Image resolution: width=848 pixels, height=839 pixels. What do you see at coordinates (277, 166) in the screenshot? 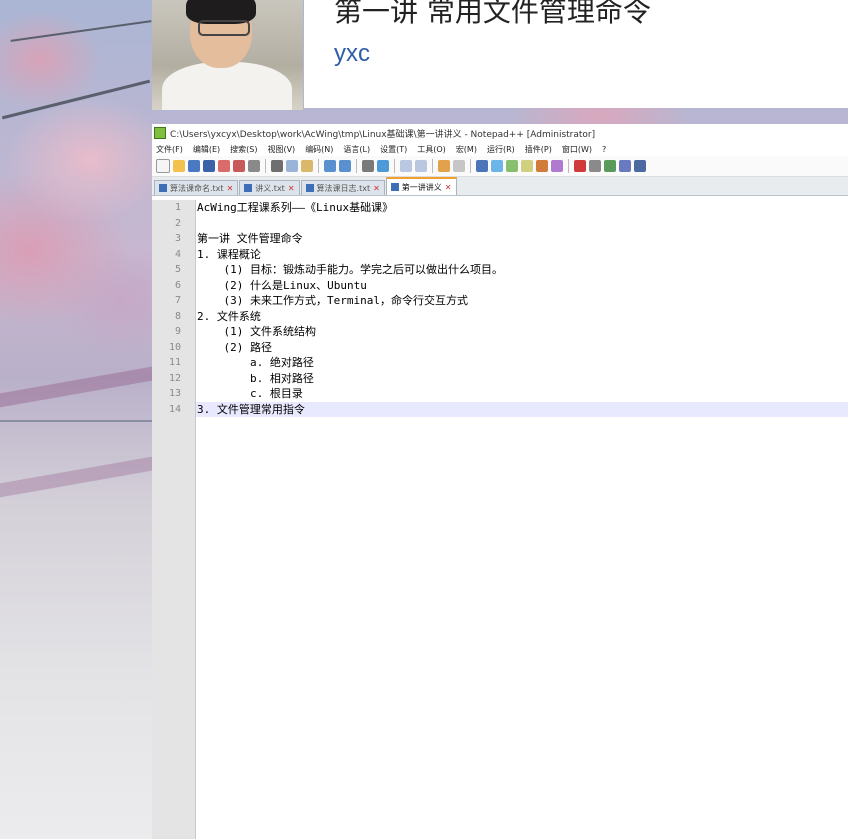
I see `cut-icon` at bounding box center [277, 166].